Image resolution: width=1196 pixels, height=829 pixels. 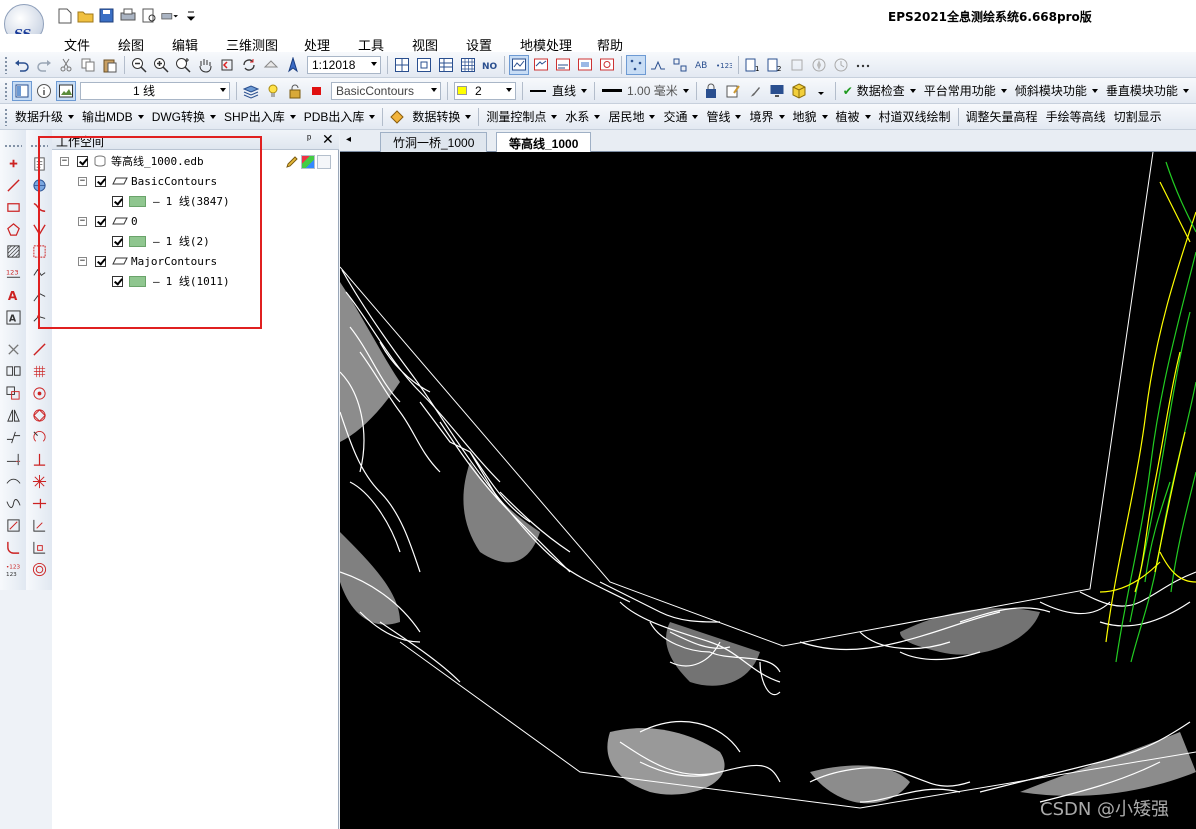 I want to click on doc-b-icon, so click(x=563, y=65).